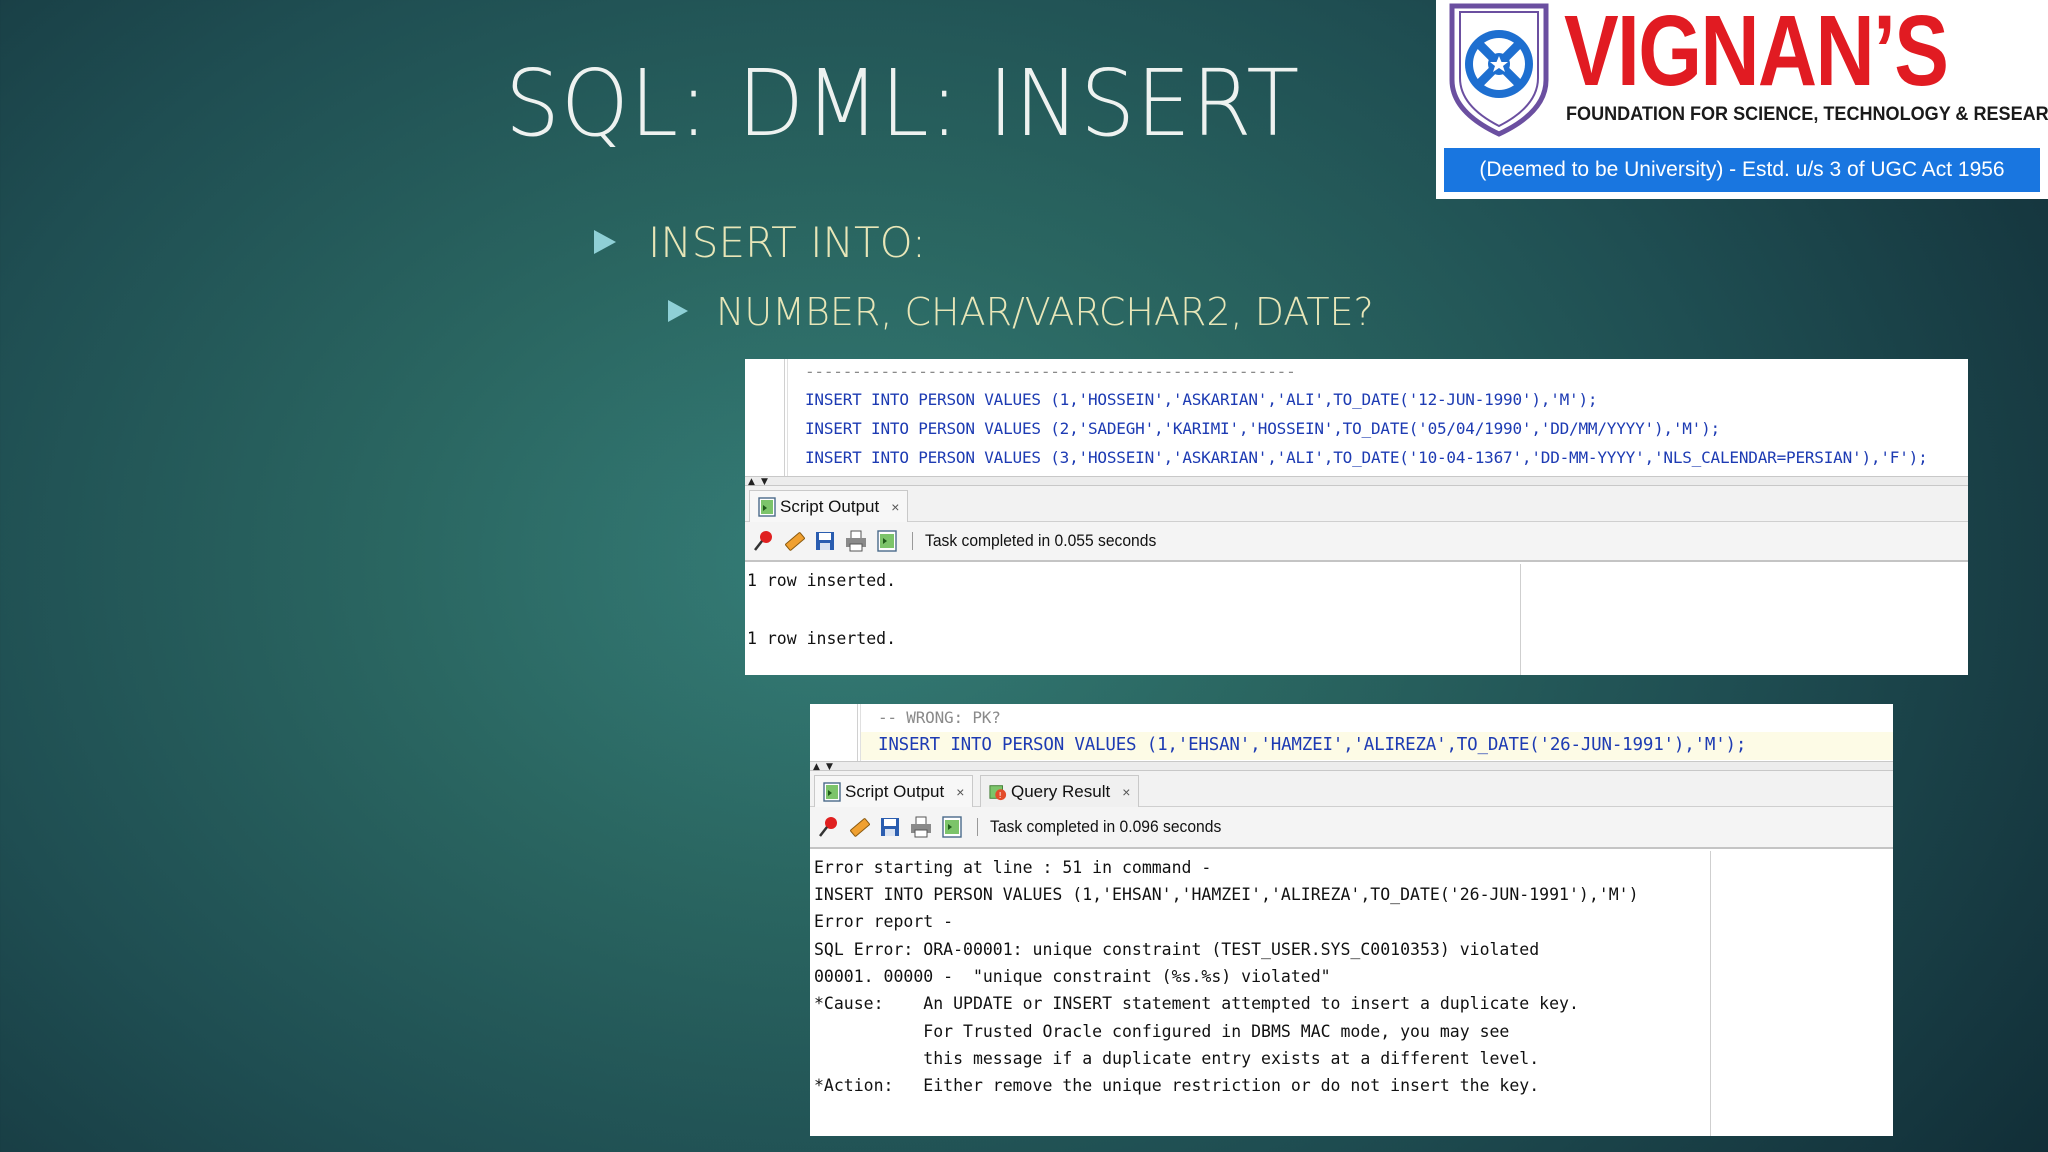 This screenshot has height=1152, width=2048. Describe the element at coordinates (1351, 828) in the screenshot. I see `output-toolbar: Task completed in 0.096 seconds` at that location.